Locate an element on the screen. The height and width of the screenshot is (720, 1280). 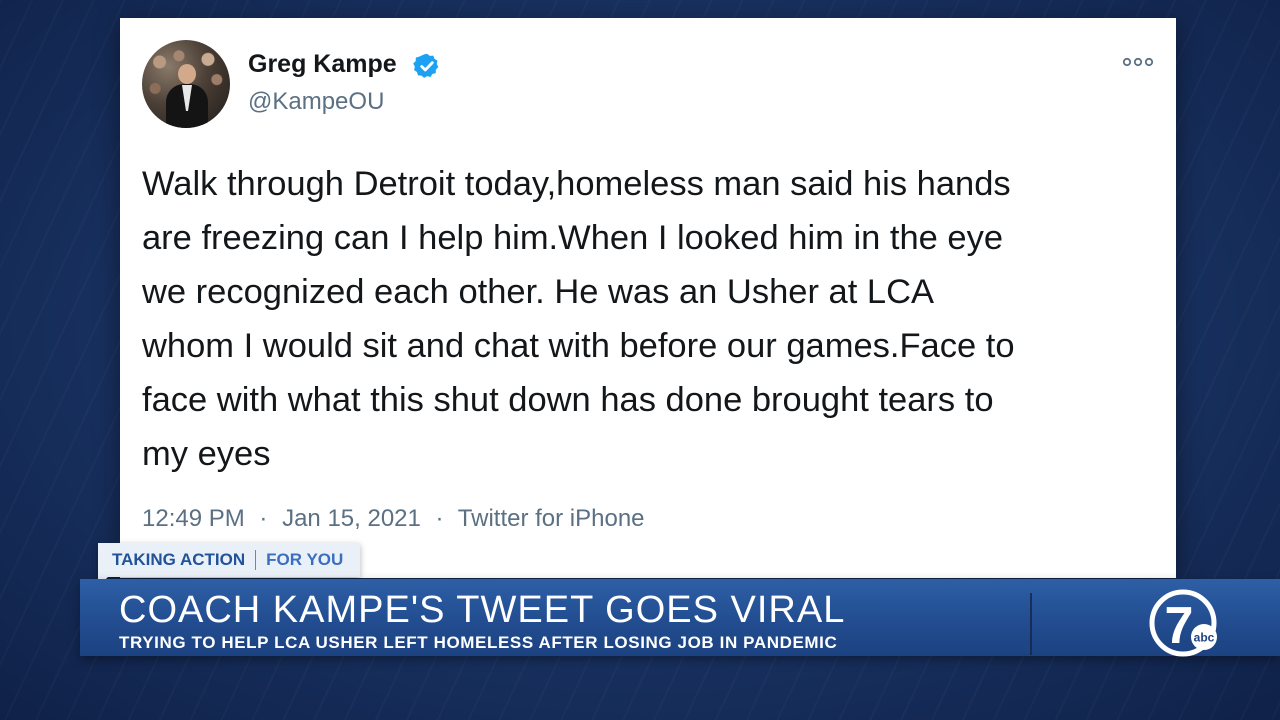
avatar-head is located at coordinates (187, 74).